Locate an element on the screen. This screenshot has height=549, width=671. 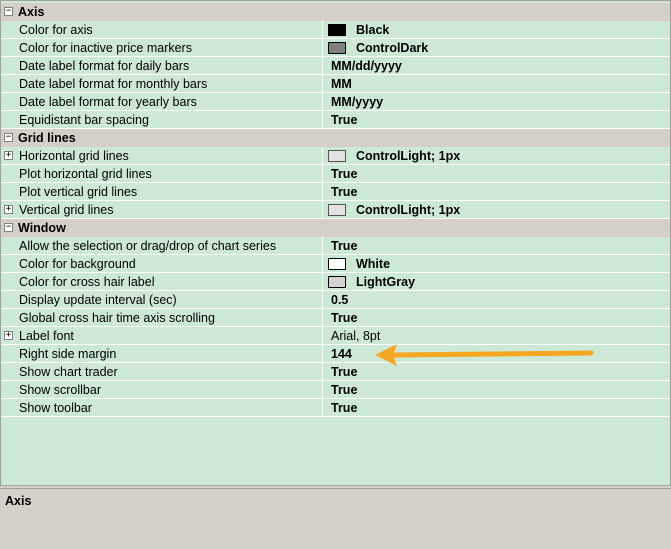
property-label: Label font is located at coordinates (46, 336).